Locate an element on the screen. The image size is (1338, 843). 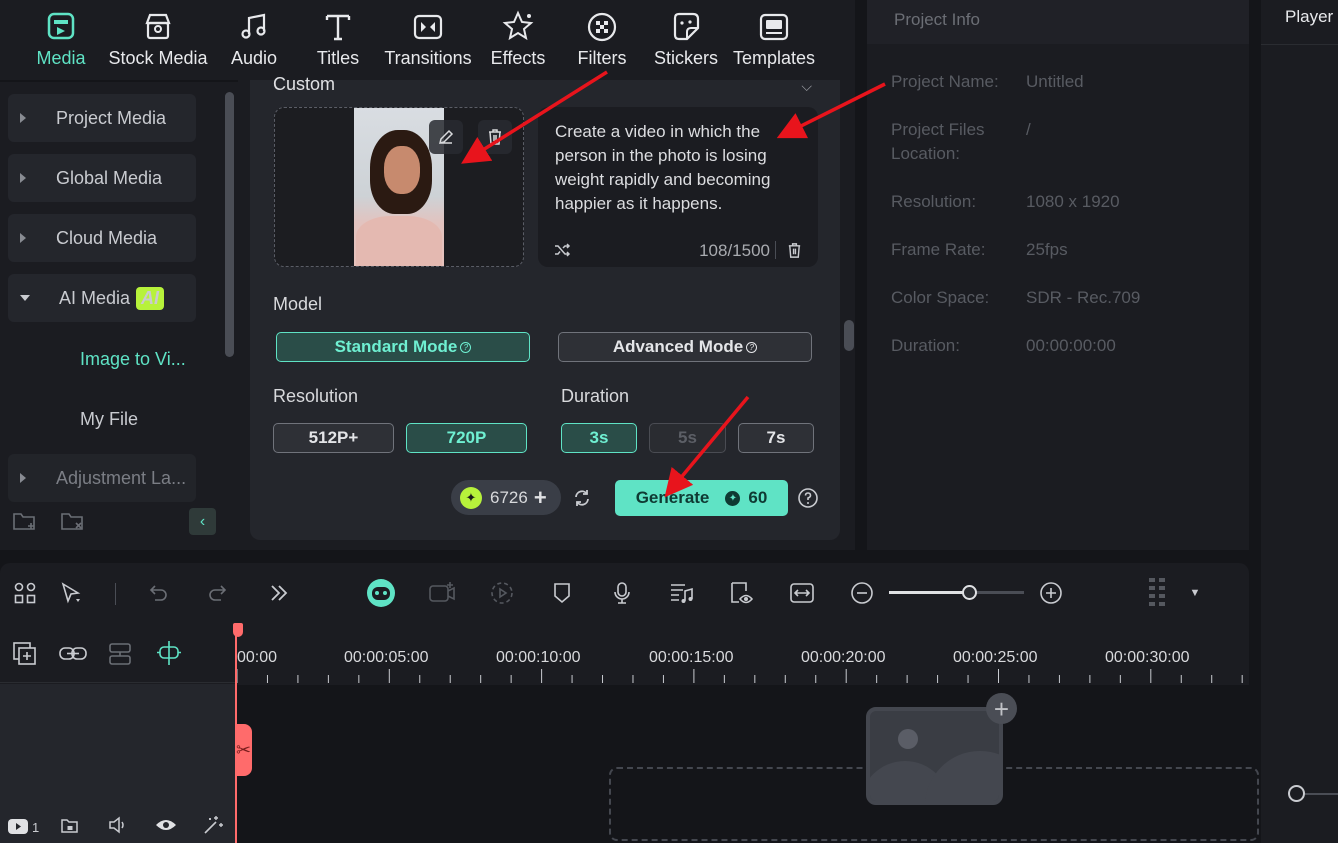
toolbar-transitions: Transitions is located at coordinates (428, 39).